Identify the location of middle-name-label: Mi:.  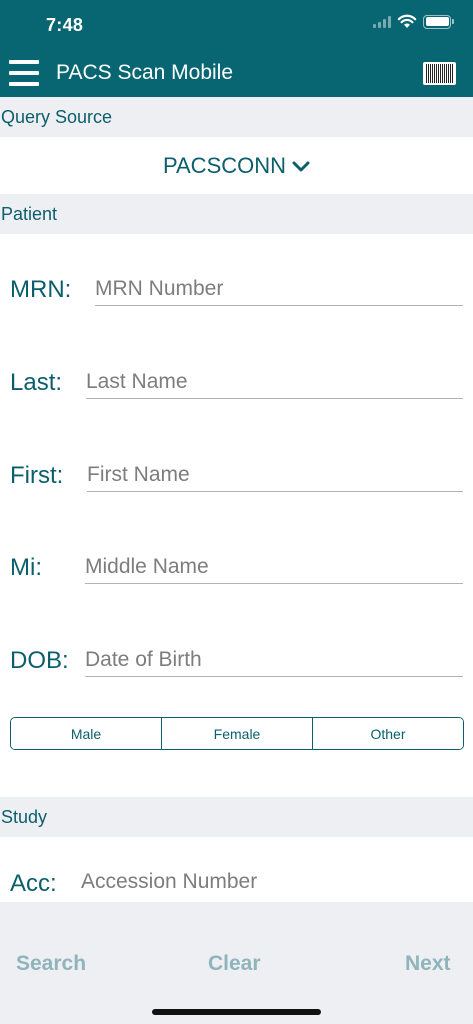
(26, 567).